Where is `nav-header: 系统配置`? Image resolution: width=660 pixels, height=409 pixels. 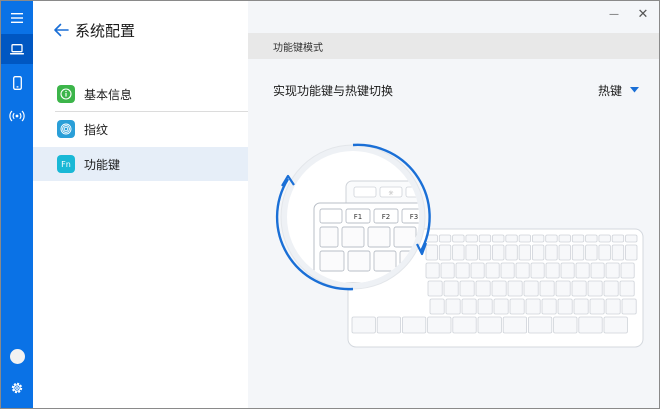
nav-header: 系统配置 is located at coordinates (140, 30).